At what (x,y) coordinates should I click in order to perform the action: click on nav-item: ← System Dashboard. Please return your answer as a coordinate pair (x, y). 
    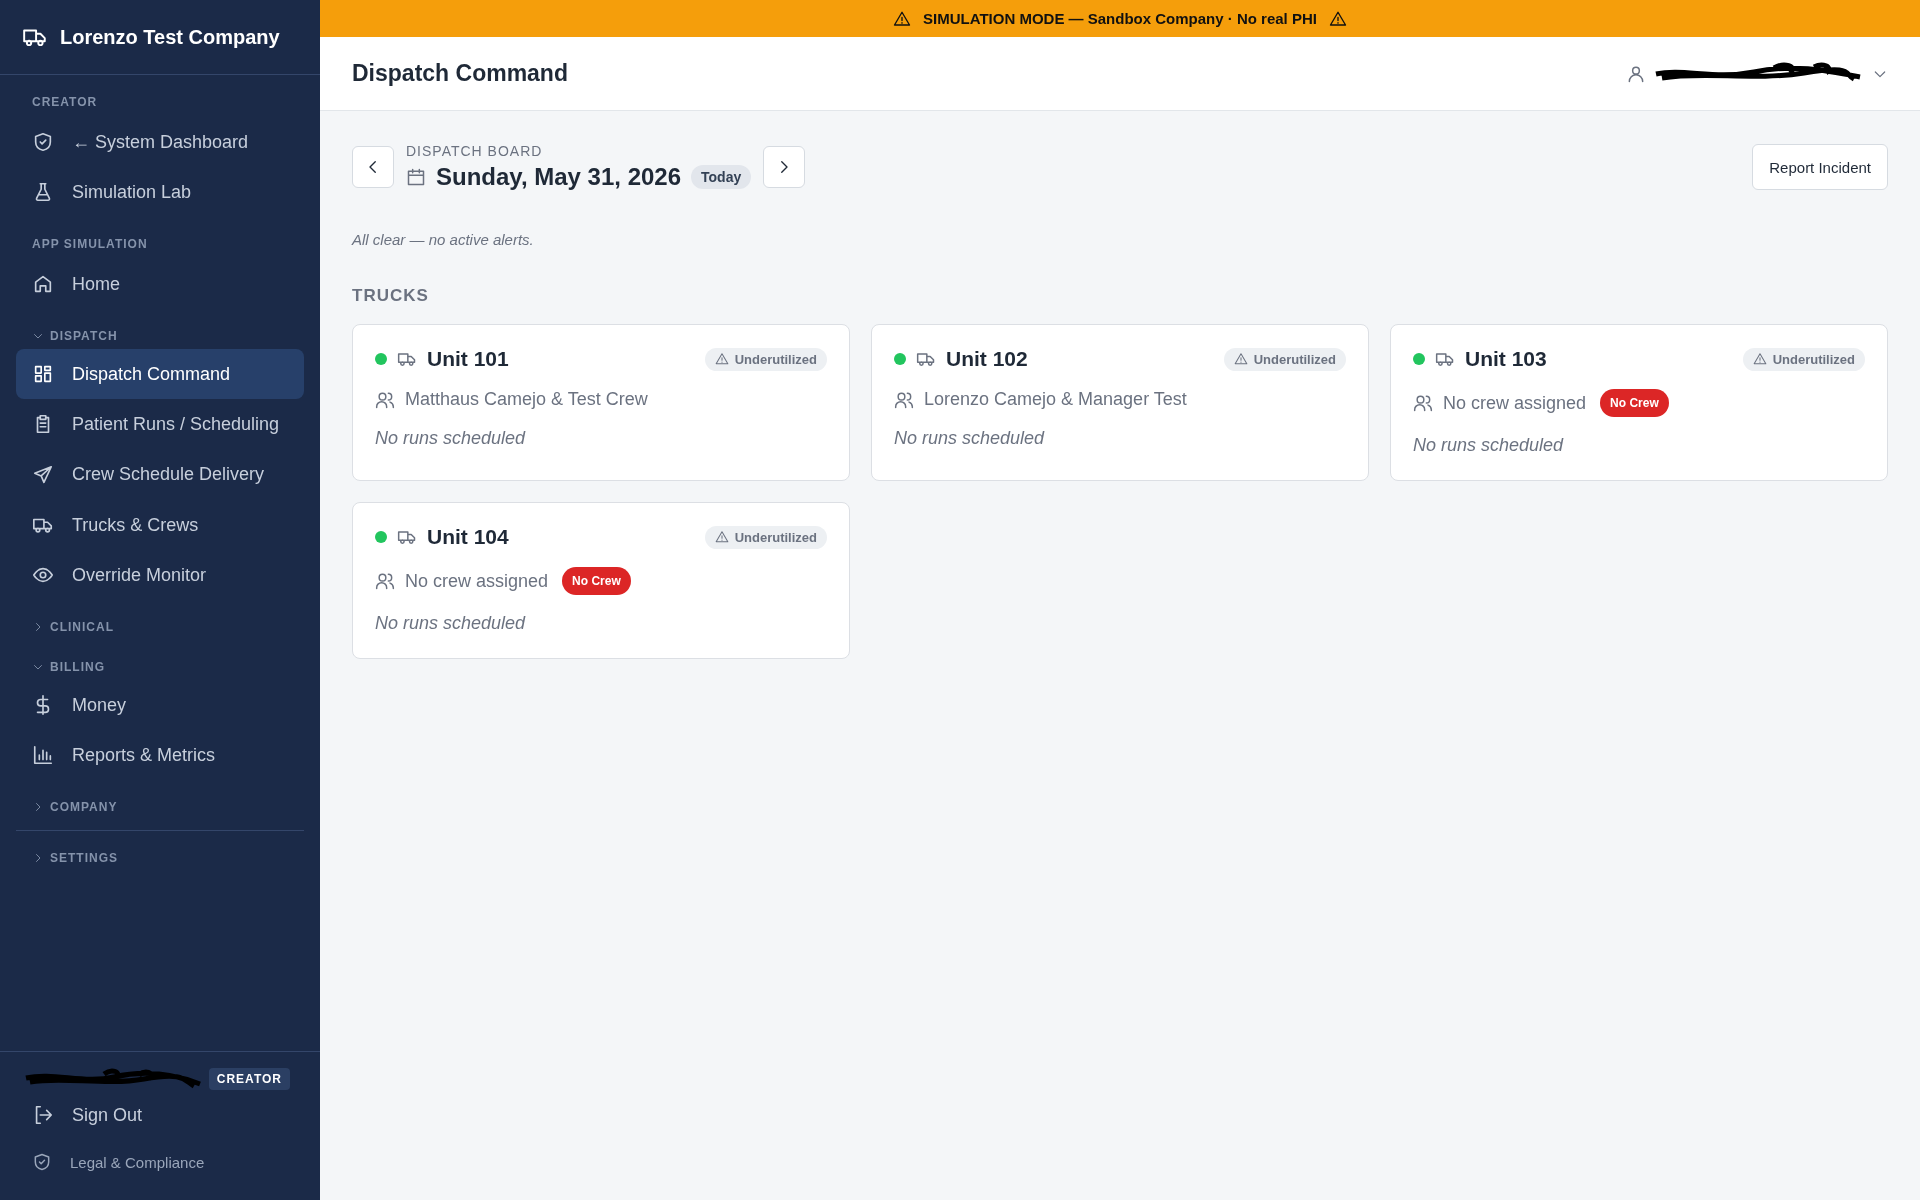
    Looking at the image, I should click on (160, 142).